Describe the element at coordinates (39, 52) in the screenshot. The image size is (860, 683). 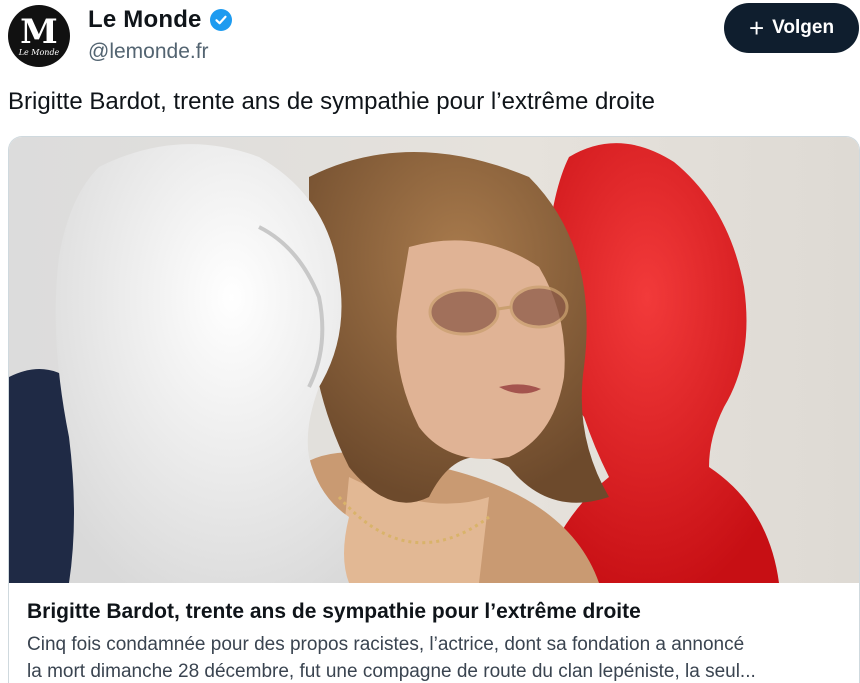
I see `avatar-wordmark: Le Monde` at that location.